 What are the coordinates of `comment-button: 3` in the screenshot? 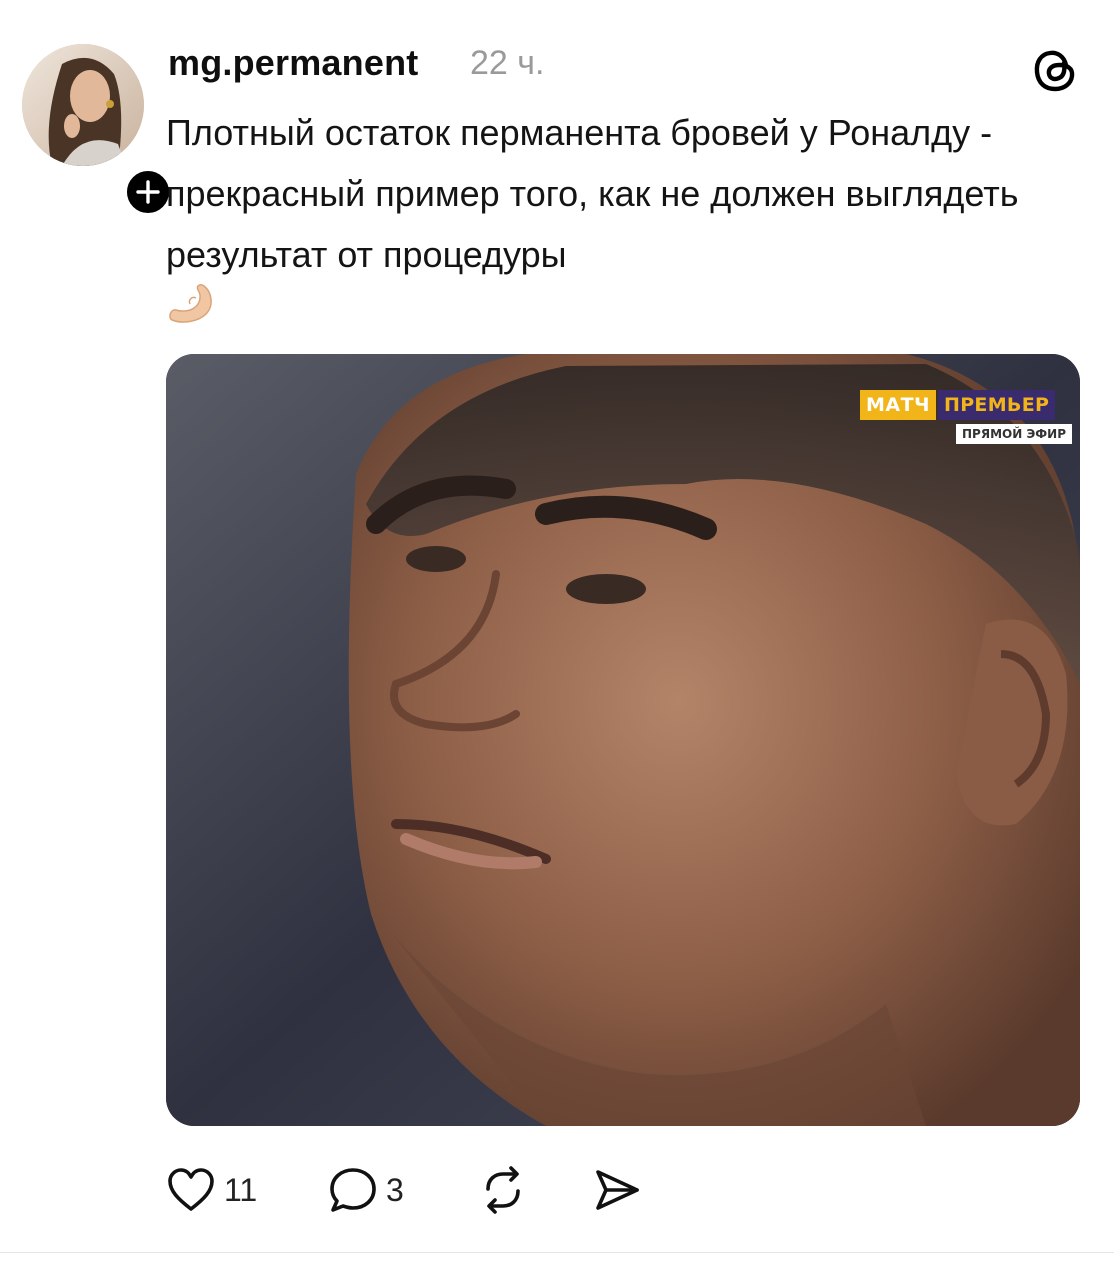 It's located at (366, 1190).